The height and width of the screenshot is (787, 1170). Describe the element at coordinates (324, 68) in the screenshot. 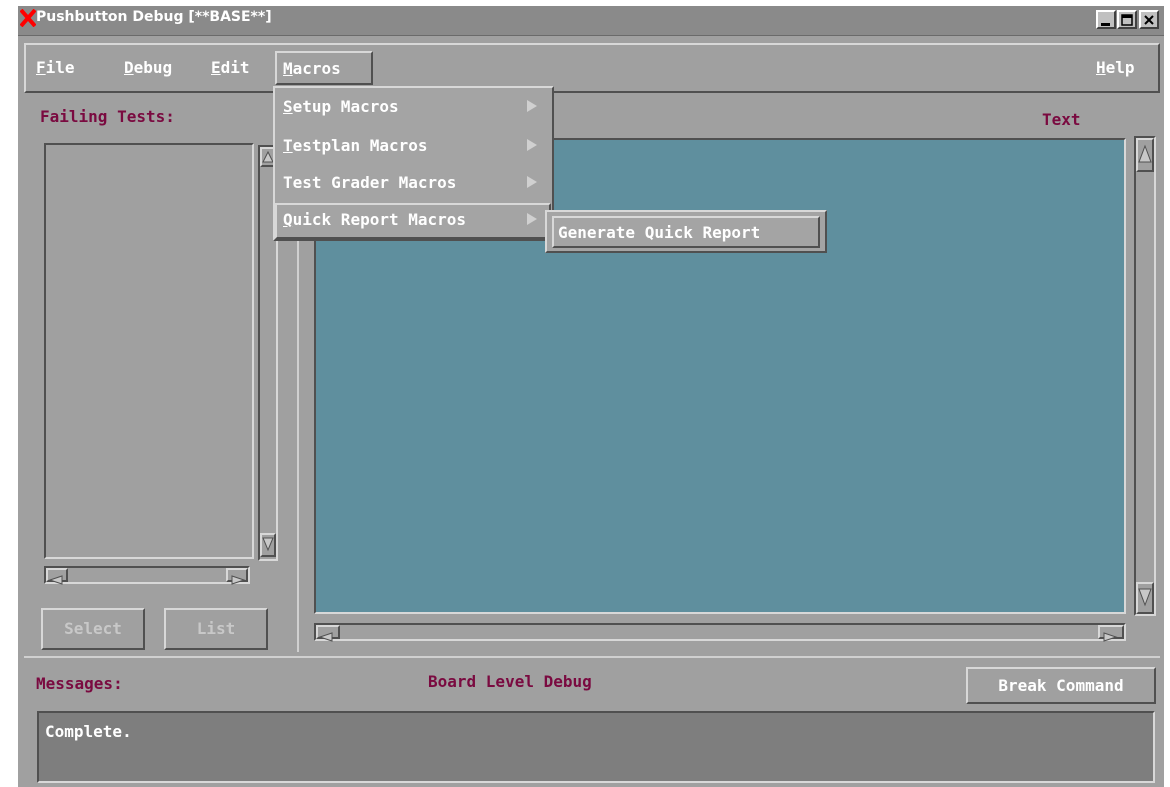

I see `menu-macros: Macros` at that location.